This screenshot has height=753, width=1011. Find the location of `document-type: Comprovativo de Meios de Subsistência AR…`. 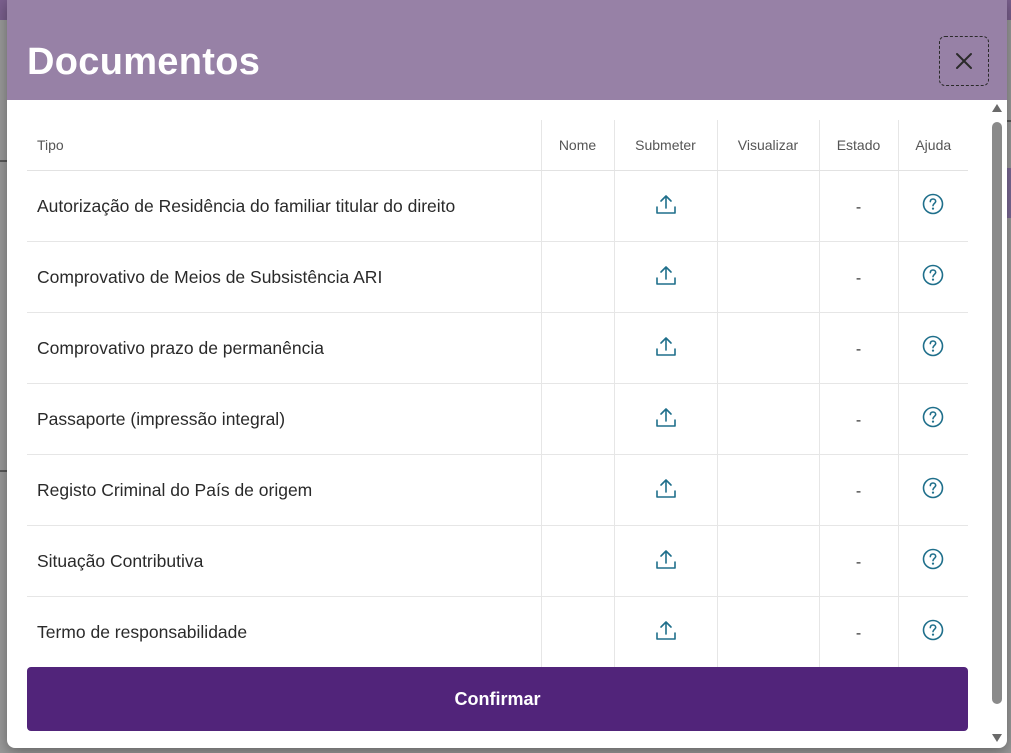

document-type: Comprovativo de Meios de Subsistência AR… is located at coordinates (284, 277).